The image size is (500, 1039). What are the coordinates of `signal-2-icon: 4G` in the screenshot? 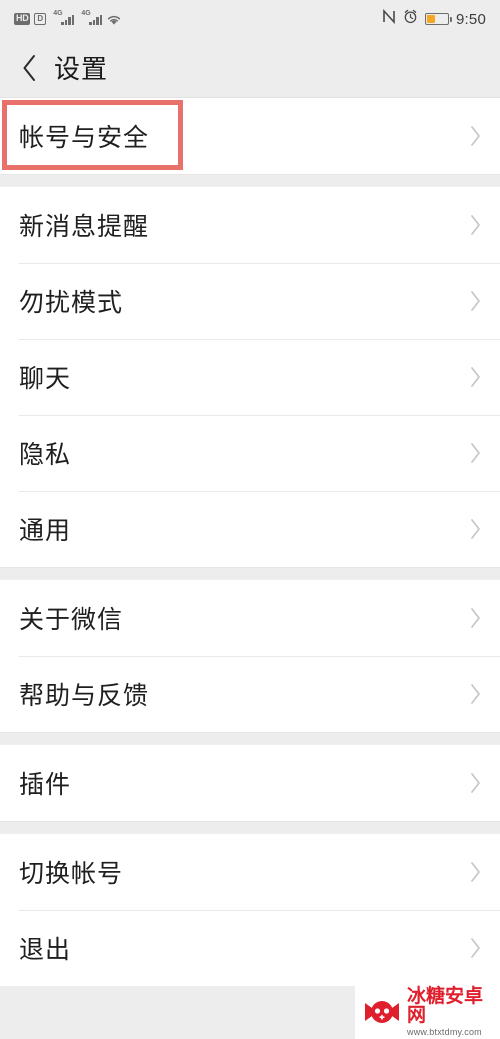 It's located at (90, 17).